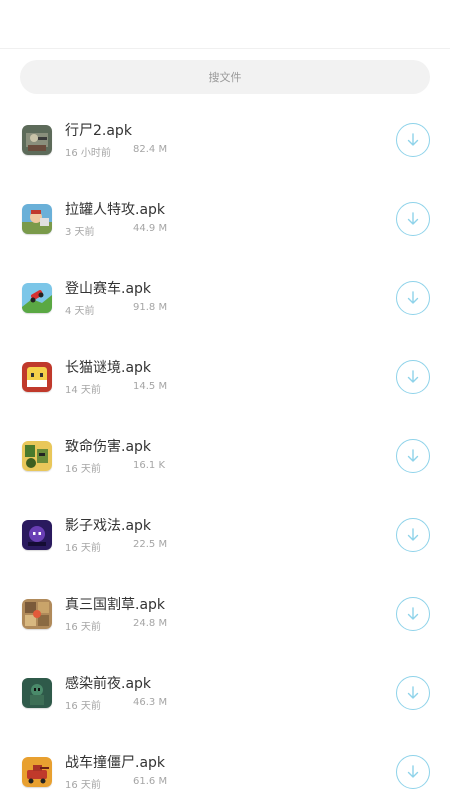  I want to click on list-item: 真三国割草.apk 16 天前 24.8 M, so click(225, 613).